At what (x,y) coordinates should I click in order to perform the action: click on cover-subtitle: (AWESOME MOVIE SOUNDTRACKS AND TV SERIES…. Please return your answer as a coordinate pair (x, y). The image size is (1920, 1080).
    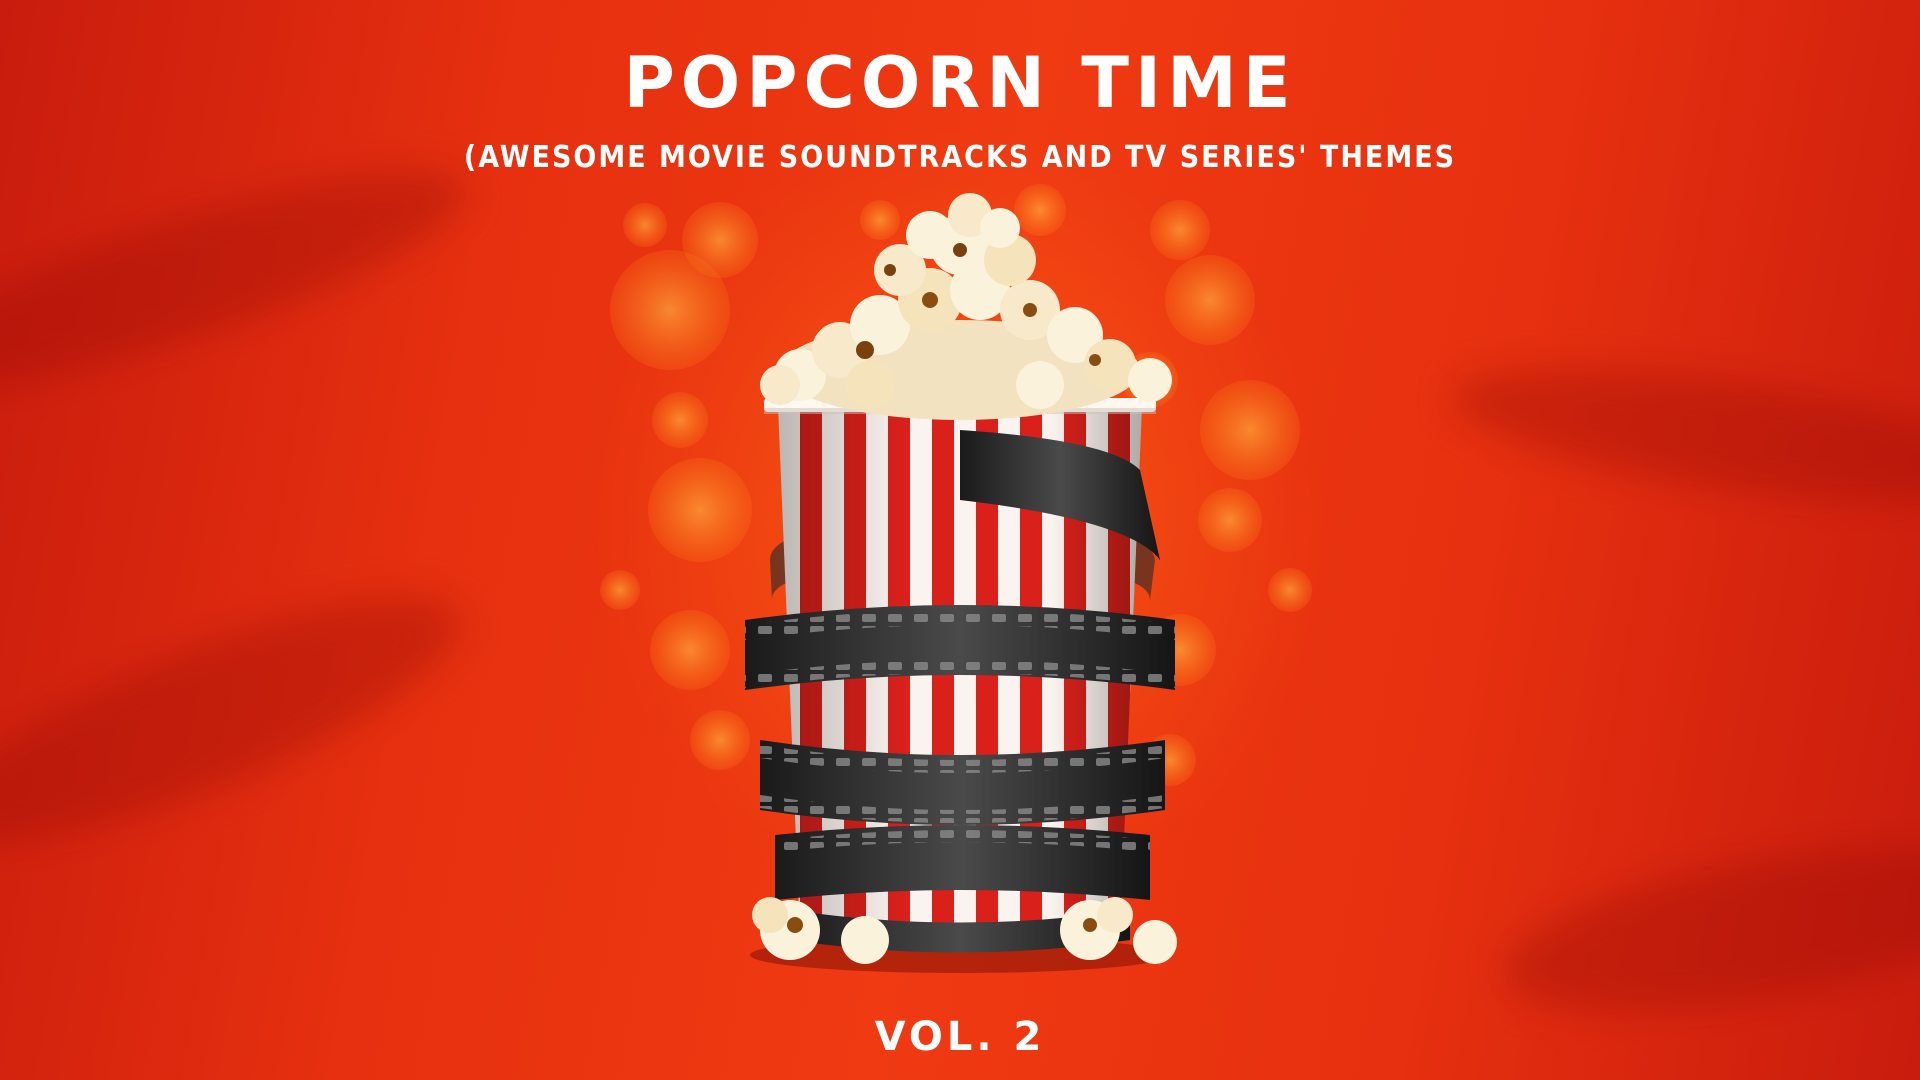
    Looking at the image, I should click on (960, 157).